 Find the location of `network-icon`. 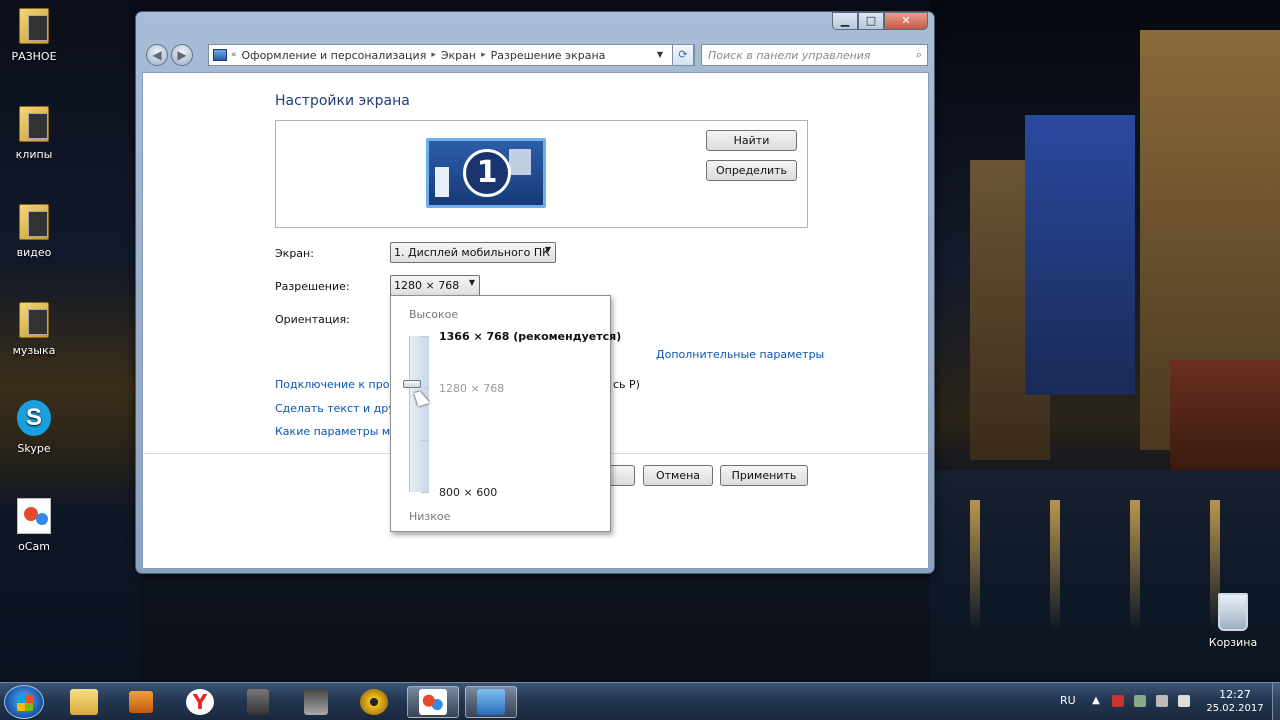

network-icon is located at coordinates (1162, 701).